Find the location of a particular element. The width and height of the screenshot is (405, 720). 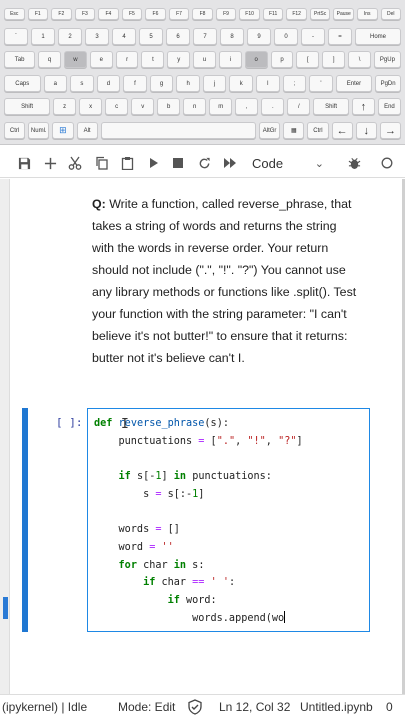

key-m: m is located at coordinates (221, 106).